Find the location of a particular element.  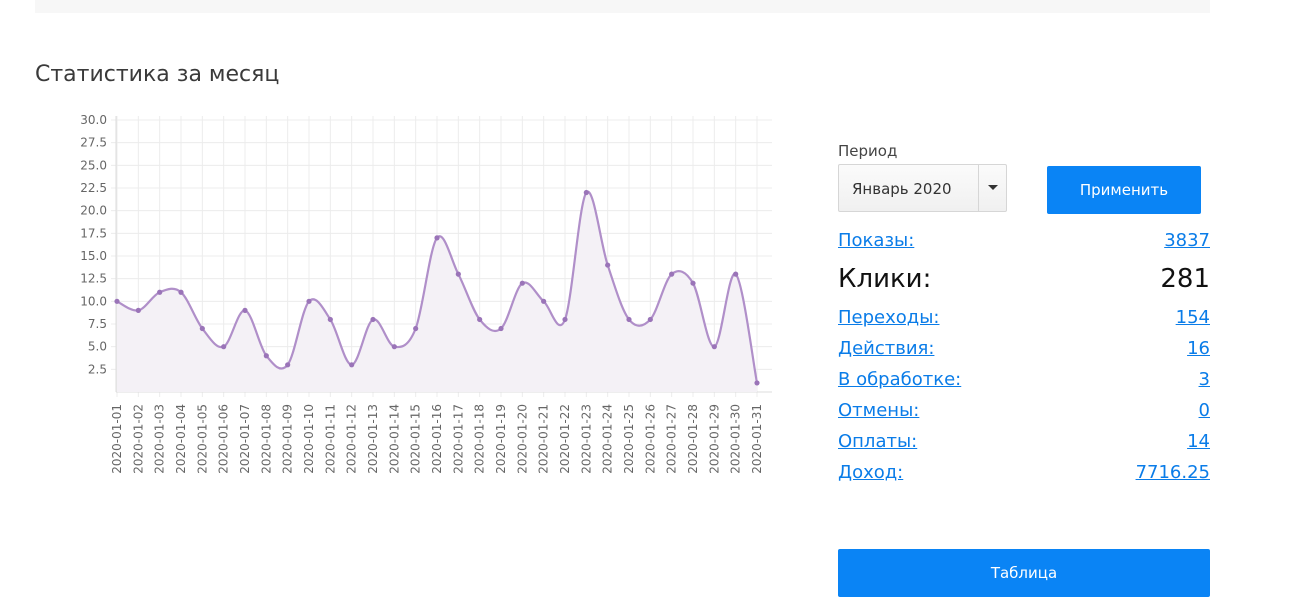

x-tick-label: 2020-01-05 is located at coordinates (202, 439).